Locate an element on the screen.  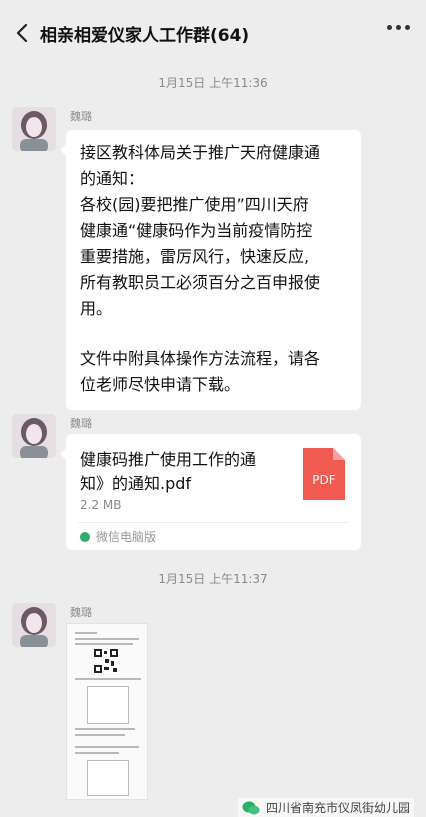
file-source: 微信电脑版 is located at coordinates (118, 536).